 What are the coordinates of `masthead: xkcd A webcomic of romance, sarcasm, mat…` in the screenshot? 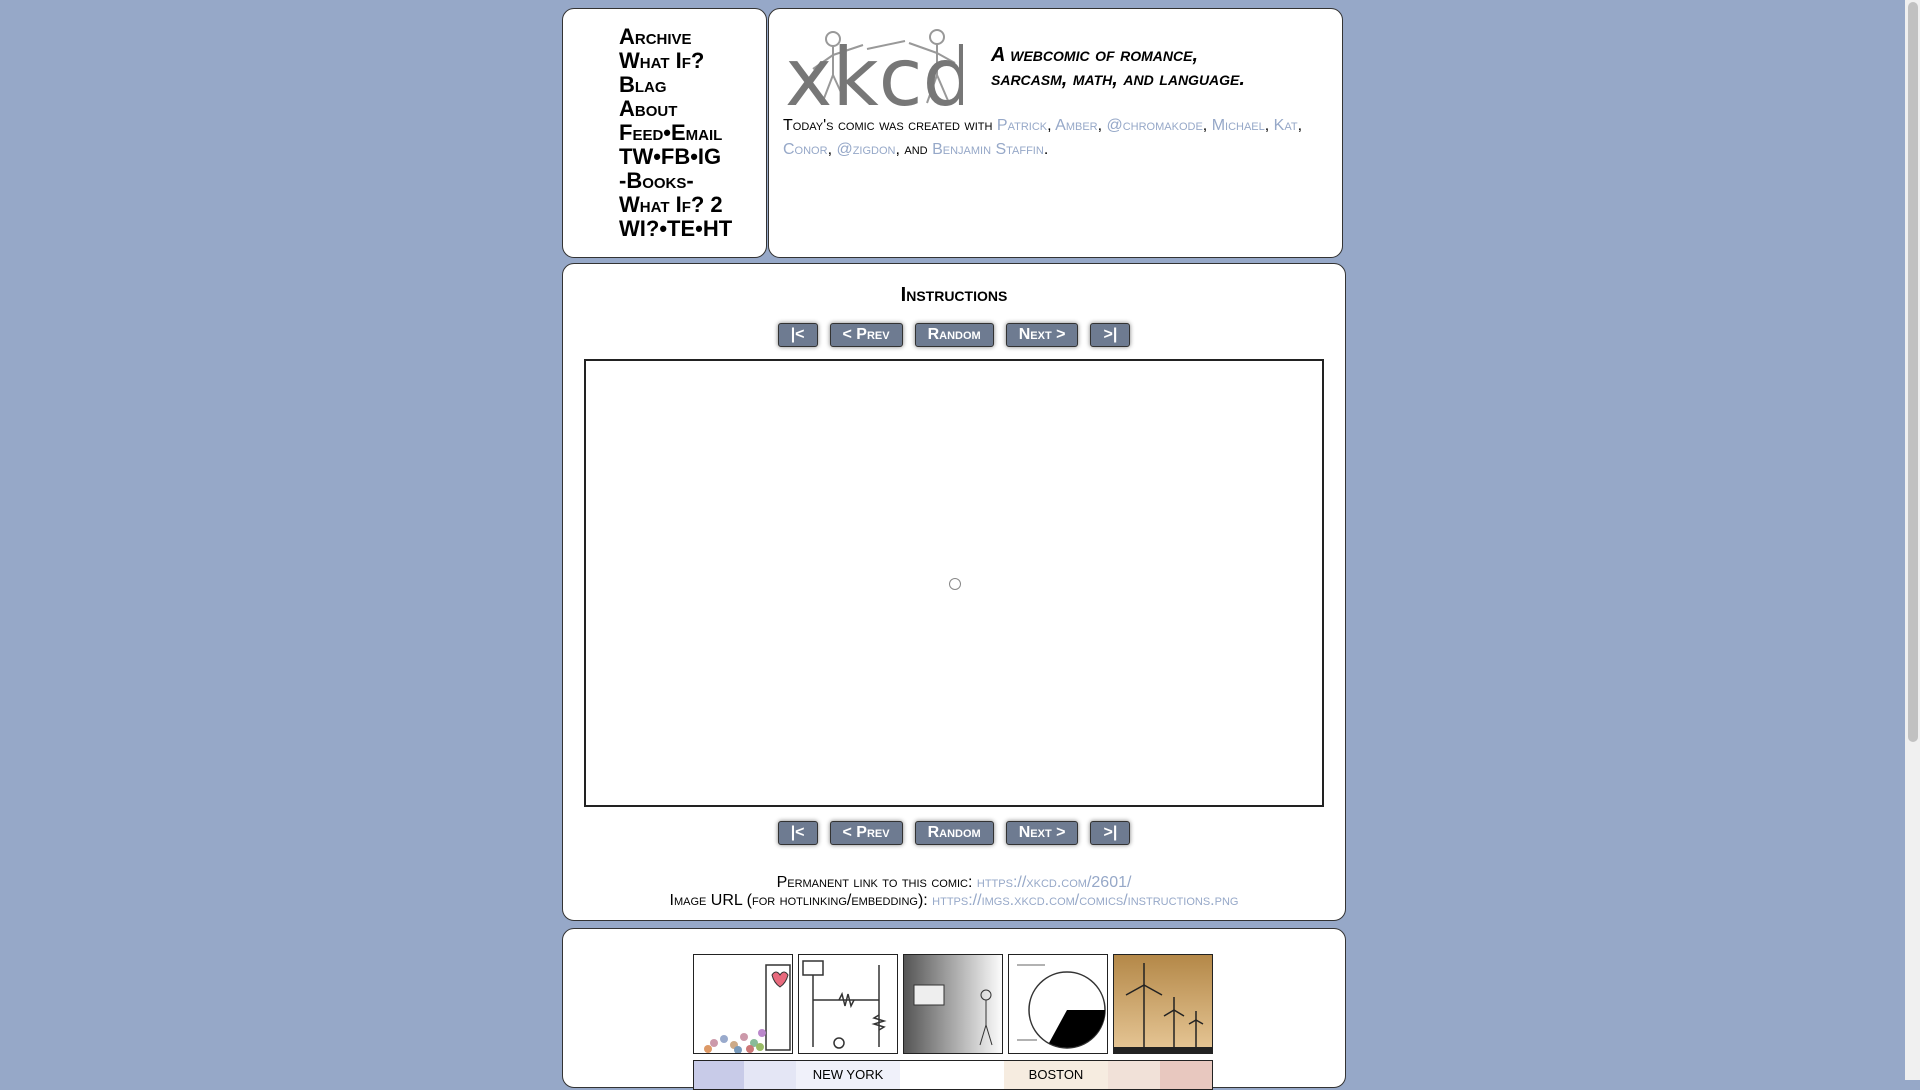 It's located at (1055, 133).